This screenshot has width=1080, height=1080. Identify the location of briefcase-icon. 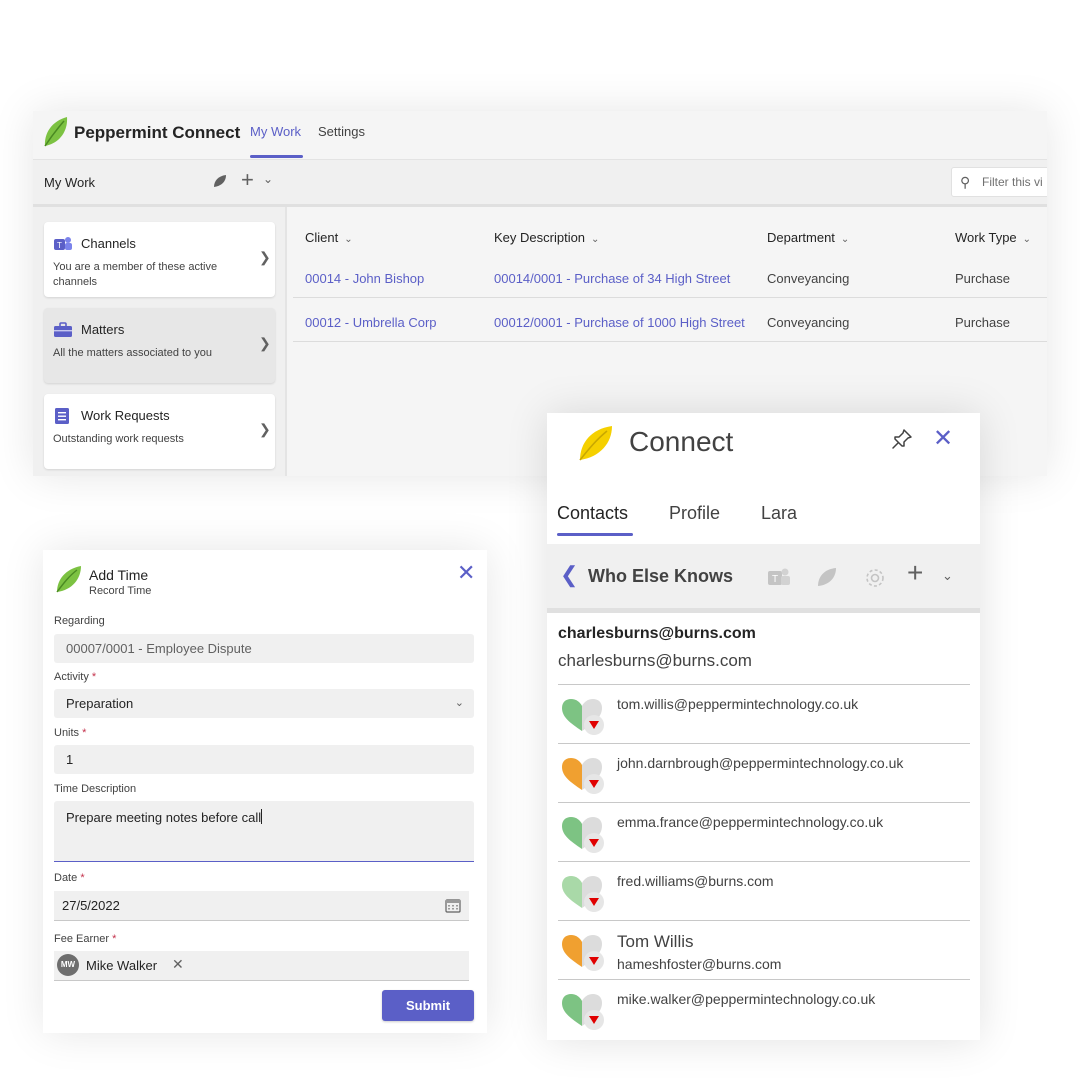
(63, 332).